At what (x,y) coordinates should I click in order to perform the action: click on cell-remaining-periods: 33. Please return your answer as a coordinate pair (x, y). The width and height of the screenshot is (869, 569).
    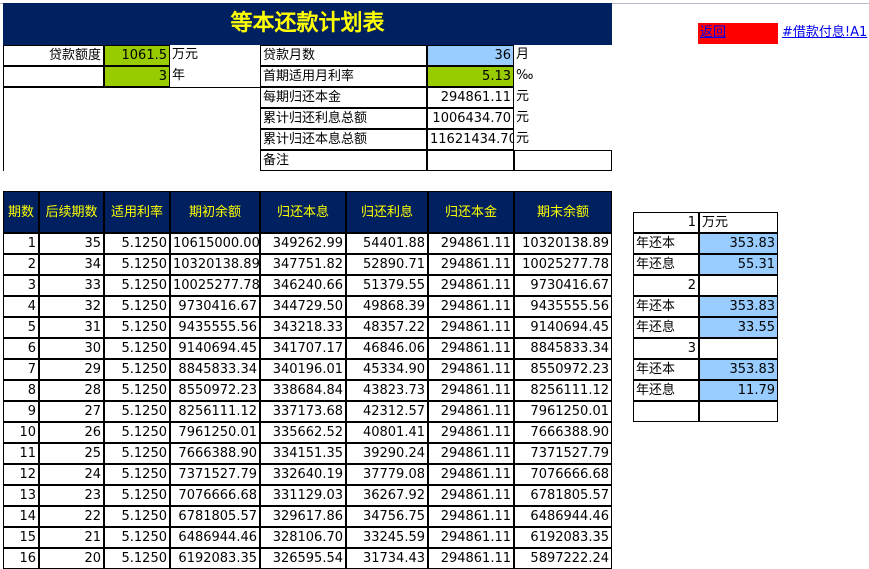
    Looking at the image, I should click on (71, 285).